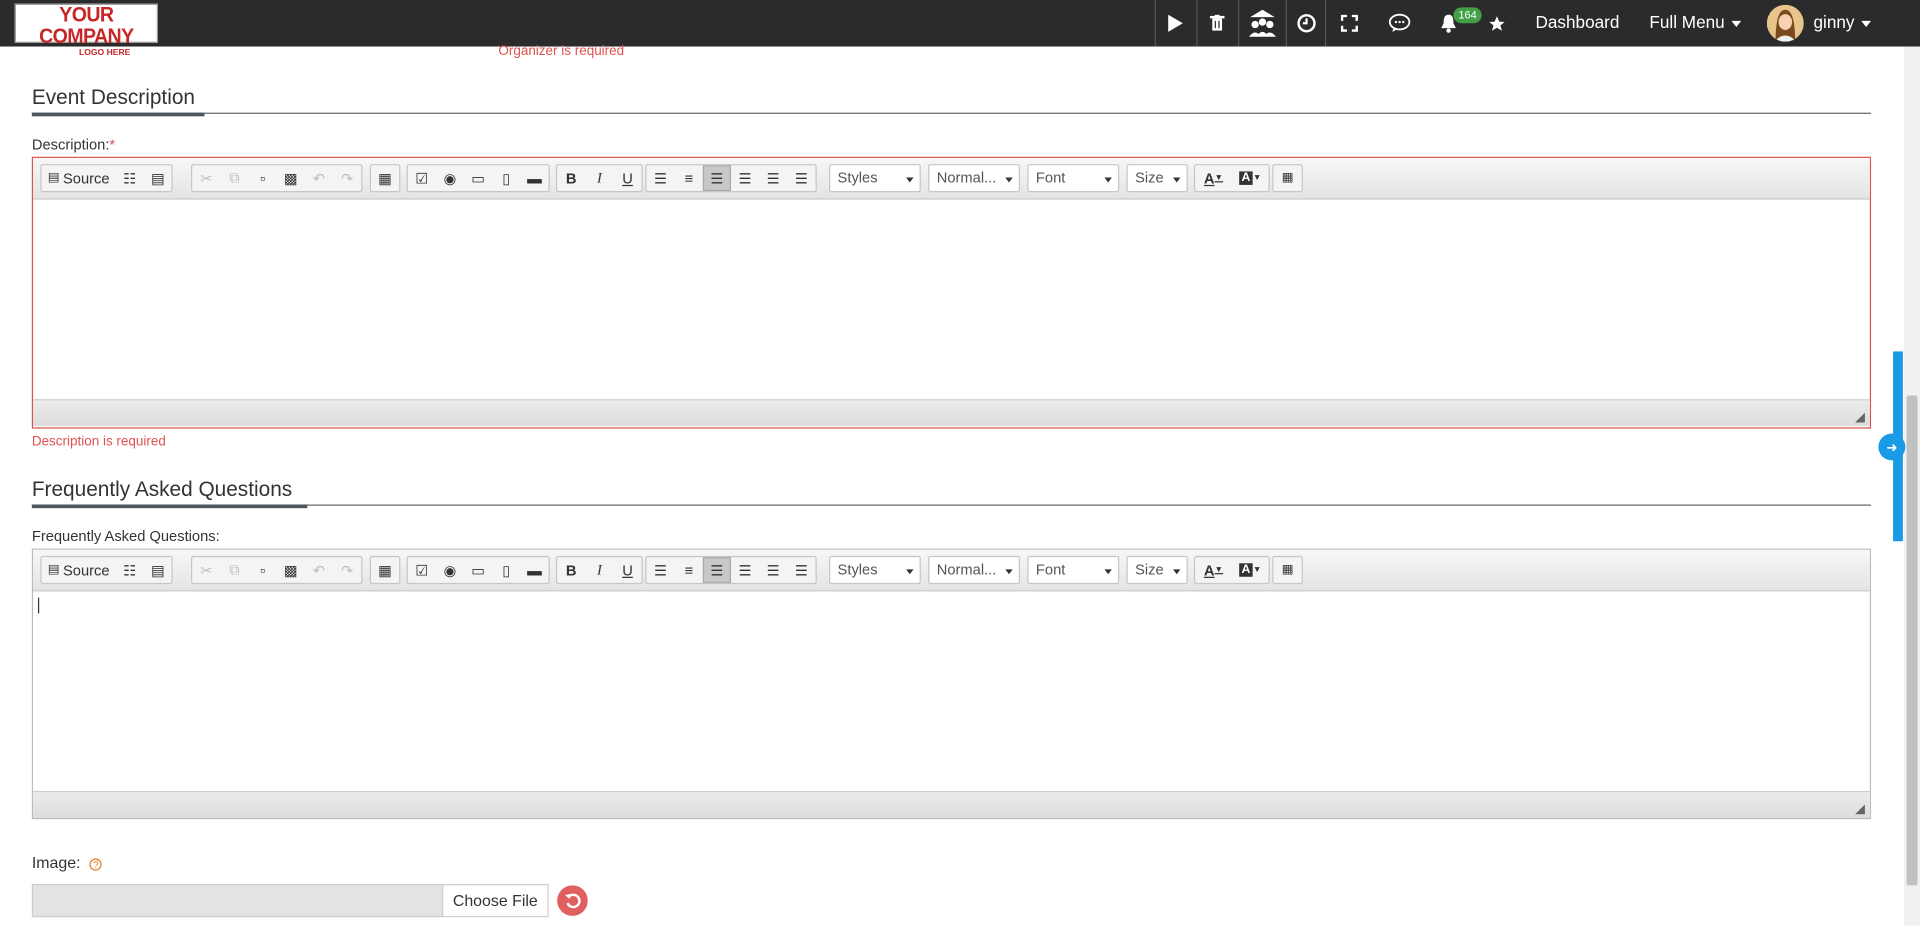 The width and height of the screenshot is (1920, 926). I want to click on star-icon, so click(1496, 23).